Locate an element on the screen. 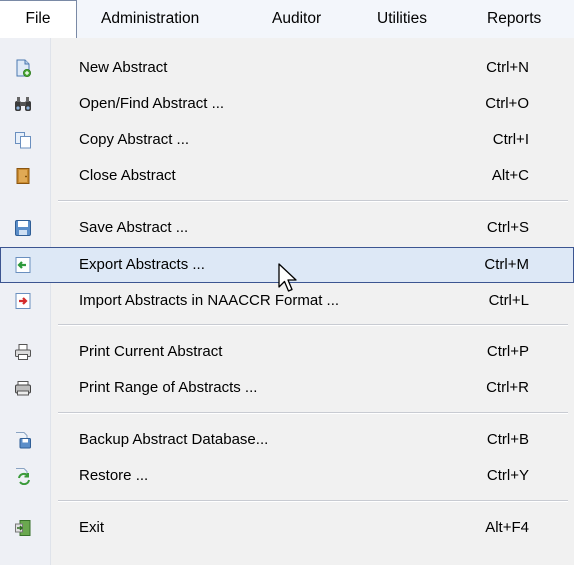 The height and width of the screenshot is (565, 574). shortcut-label: Ctrl+R is located at coordinates (507, 387).